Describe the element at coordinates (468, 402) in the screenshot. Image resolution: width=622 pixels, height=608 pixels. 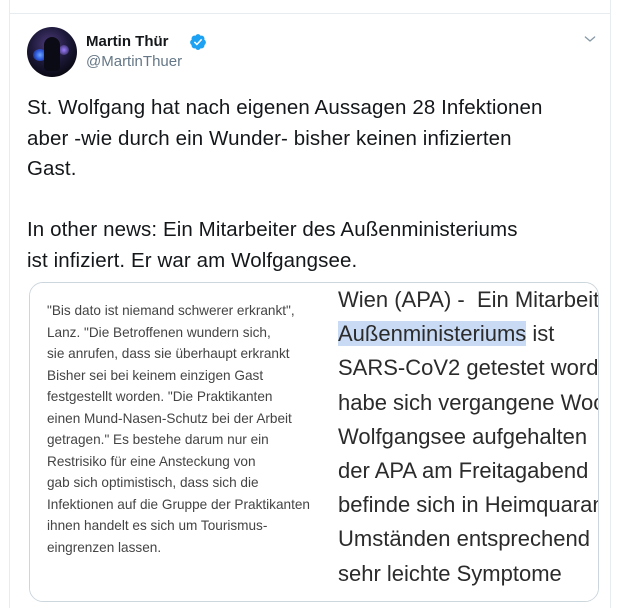
I see `image-right-line-4: habe sich vergangene Woche` at that location.